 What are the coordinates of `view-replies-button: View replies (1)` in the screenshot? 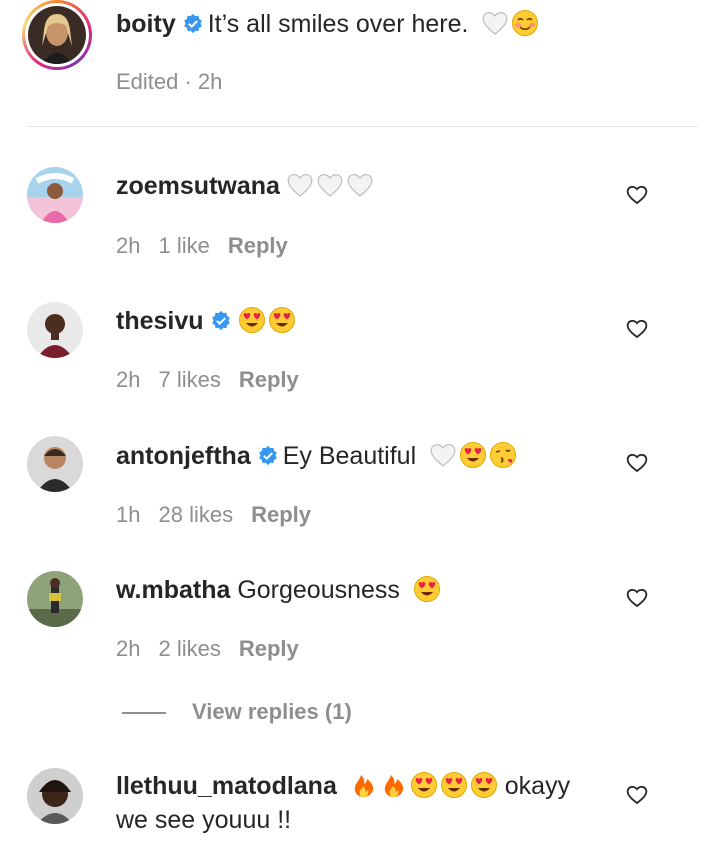 It's located at (272, 712).